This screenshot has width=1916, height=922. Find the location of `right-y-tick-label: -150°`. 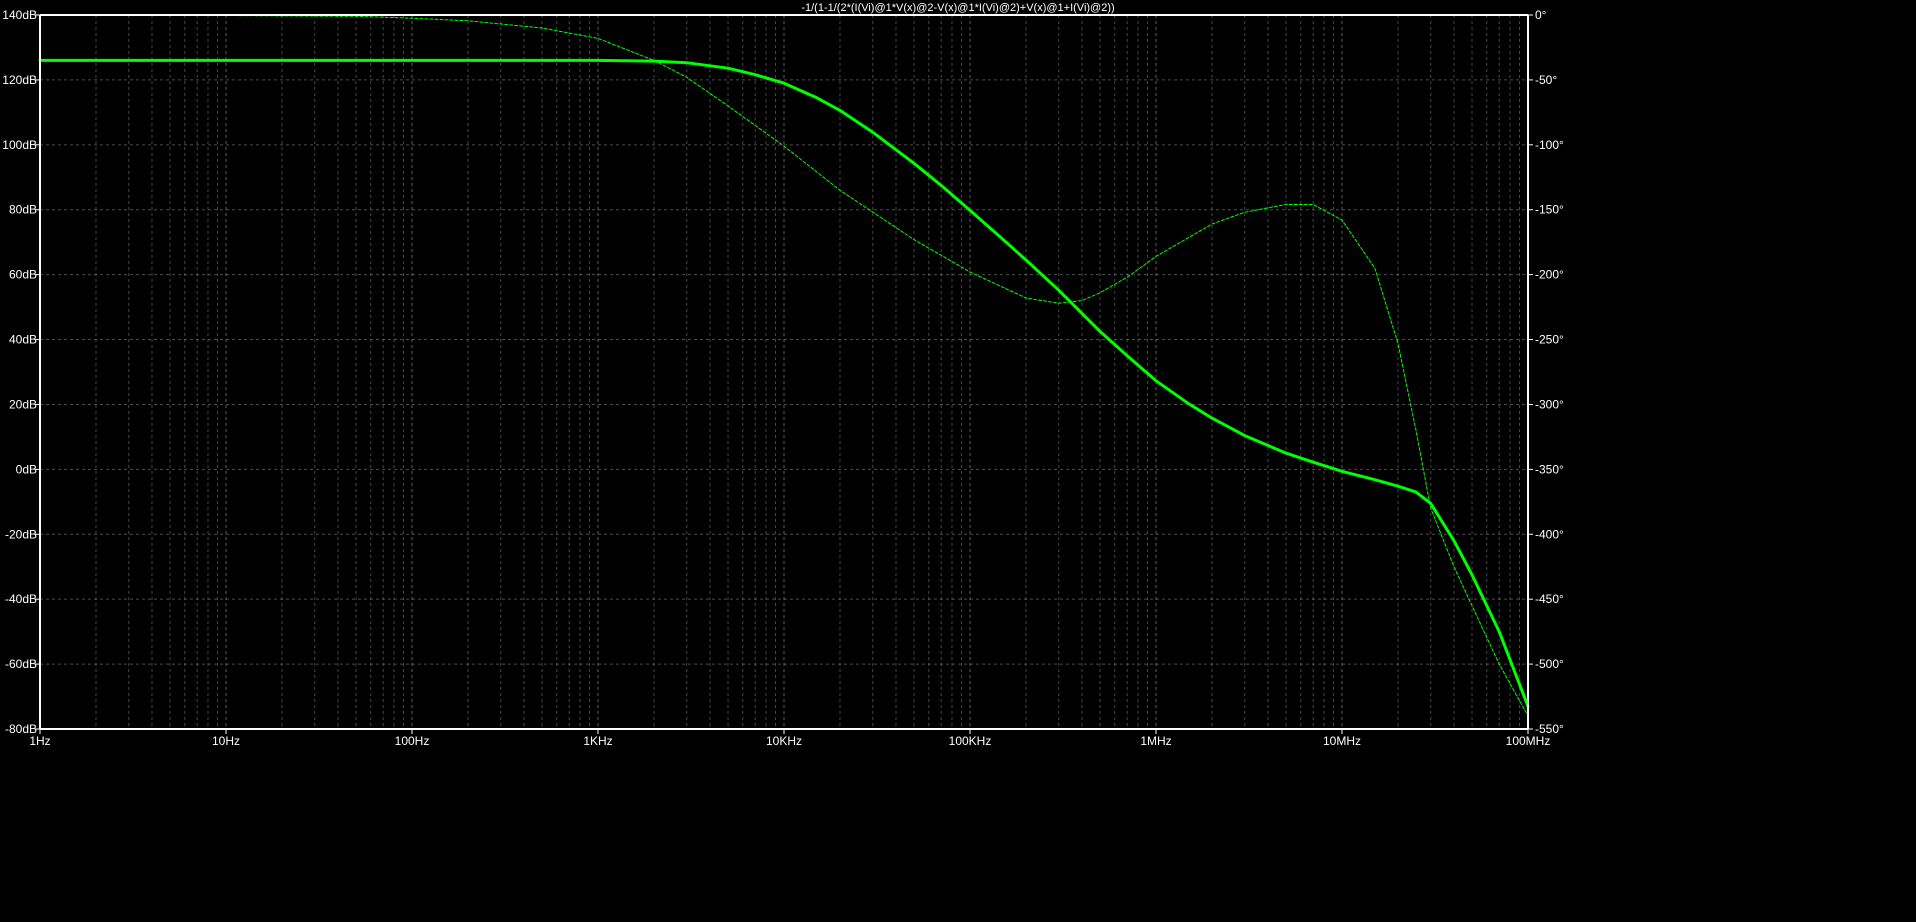

right-y-tick-label: -150° is located at coordinates (1549, 210).